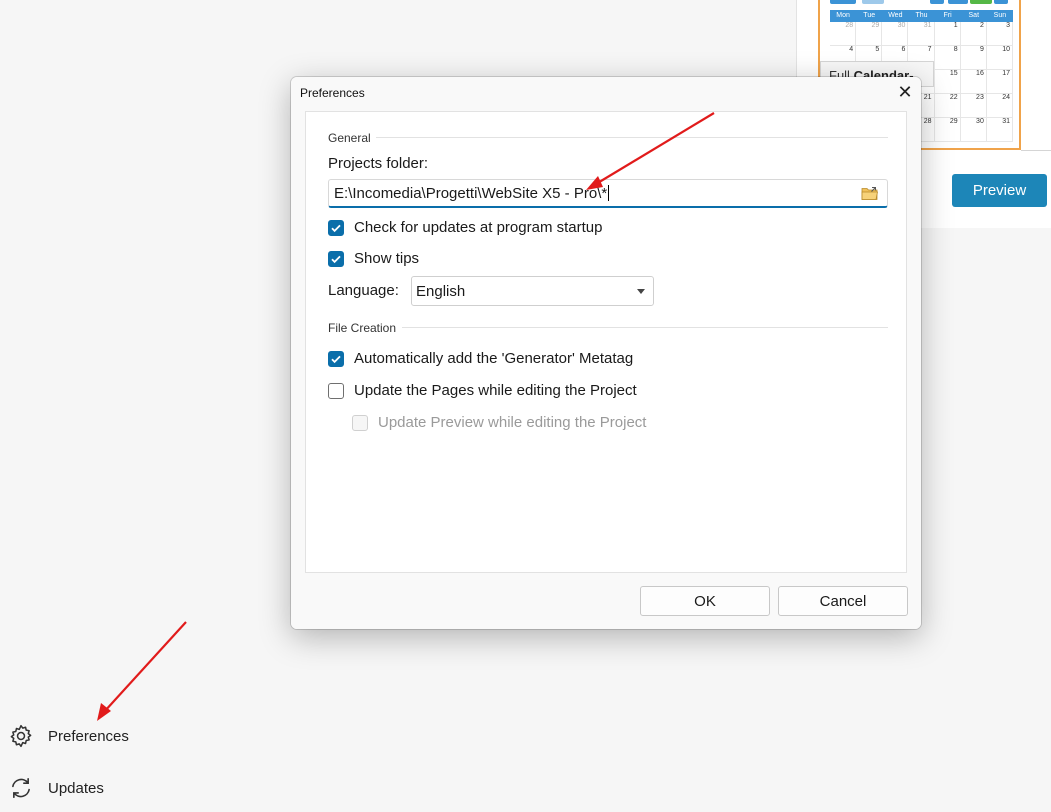 This screenshot has width=1051, height=812. I want to click on chevron-down-icon, so click(641, 291).